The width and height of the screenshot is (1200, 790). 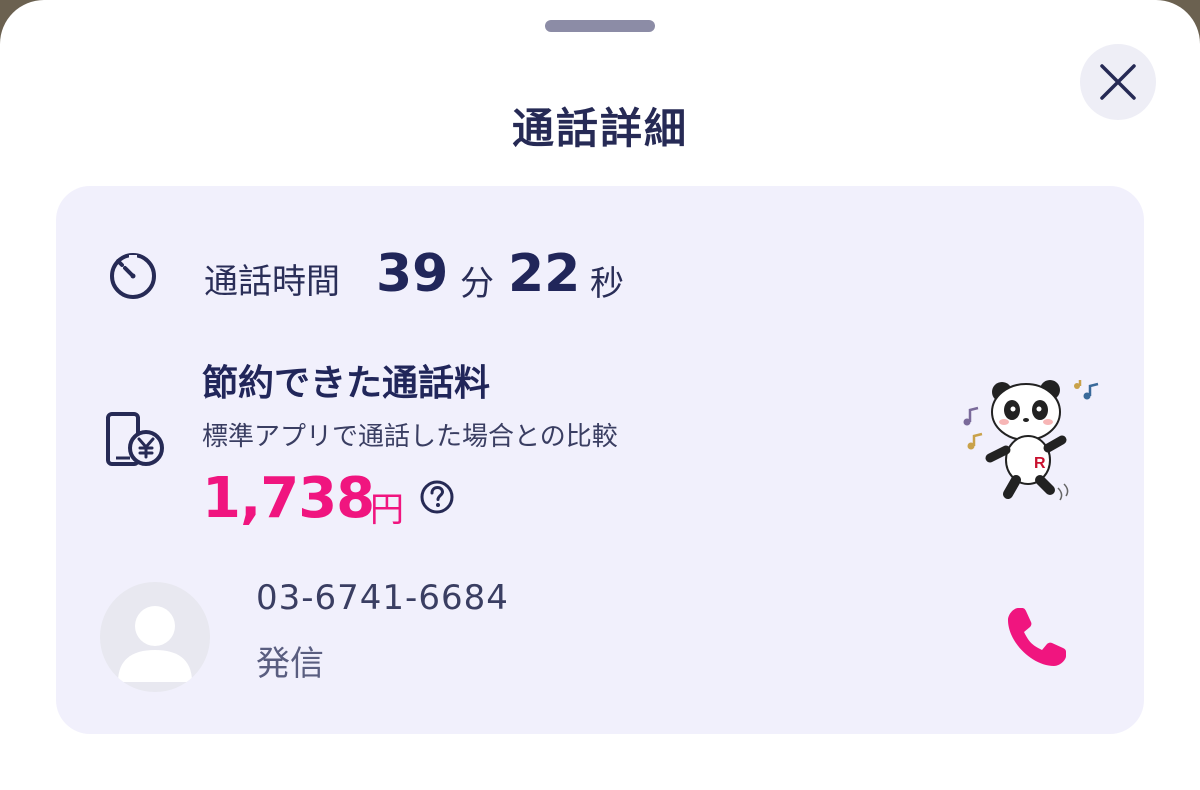 What do you see at coordinates (272, 282) in the screenshot?
I see `duration-label: 通話時間` at bounding box center [272, 282].